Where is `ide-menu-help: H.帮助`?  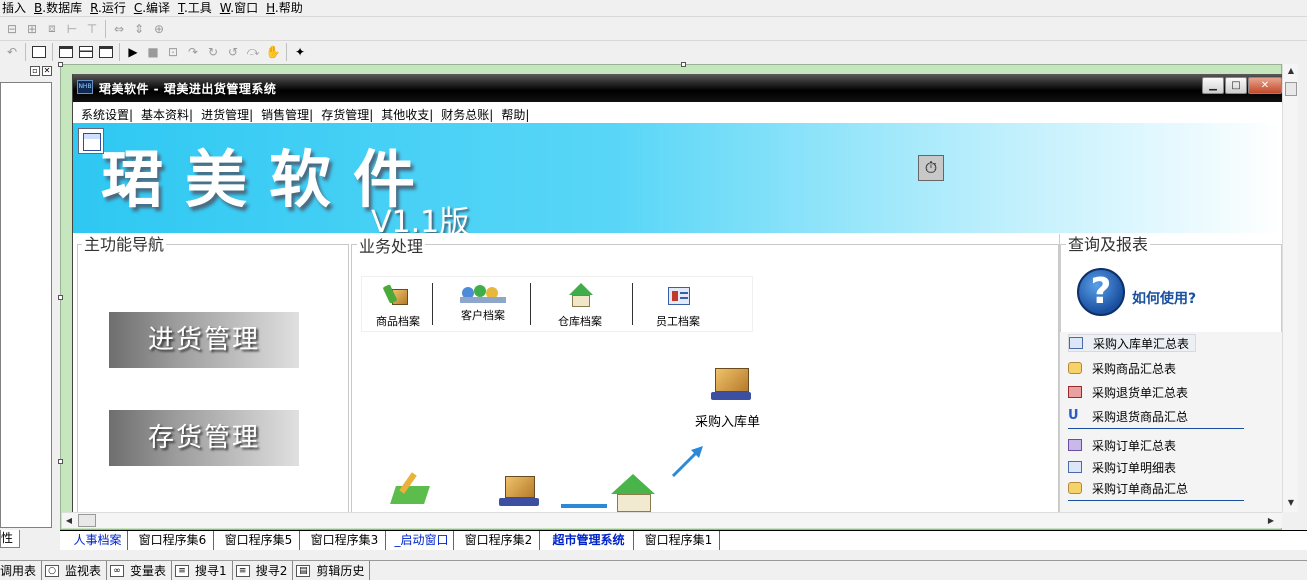 ide-menu-help: H.帮助 is located at coordinates (286, 8).